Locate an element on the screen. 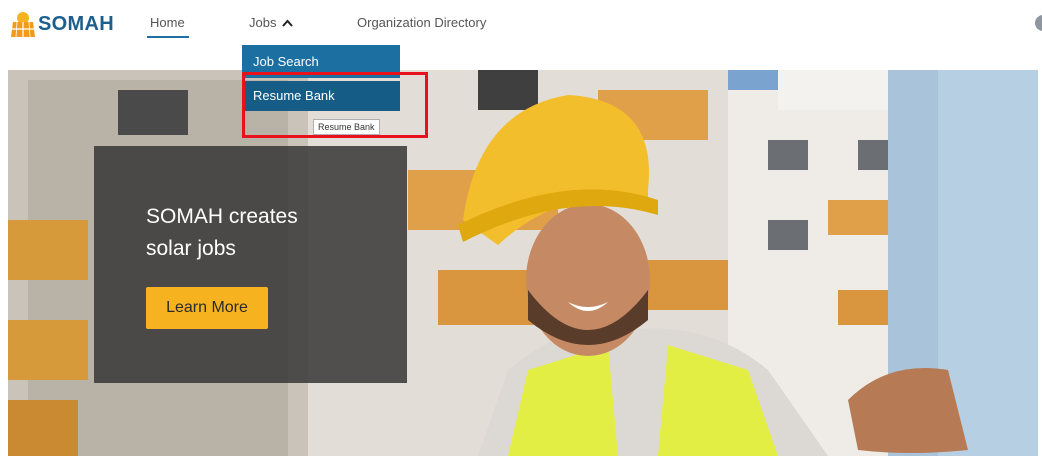 The width and height of the screenshot is (1042, 456). nav-jobs: Jobs is located at coordinates (271, 22).